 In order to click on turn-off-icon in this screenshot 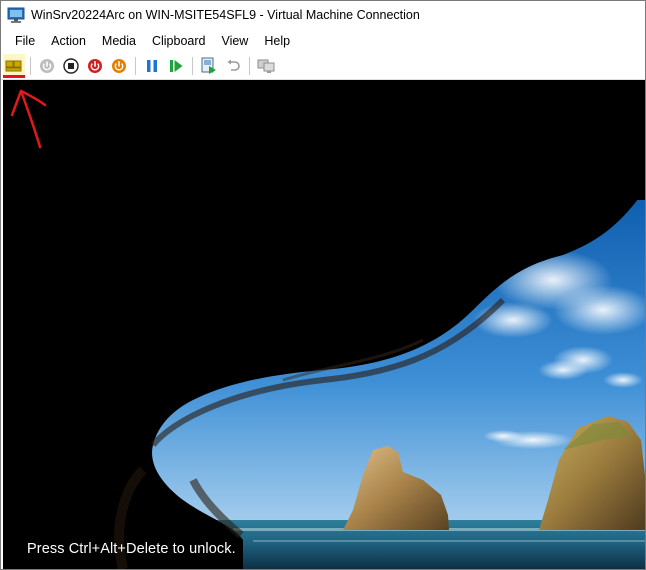, I will do `click(71, 66)`.